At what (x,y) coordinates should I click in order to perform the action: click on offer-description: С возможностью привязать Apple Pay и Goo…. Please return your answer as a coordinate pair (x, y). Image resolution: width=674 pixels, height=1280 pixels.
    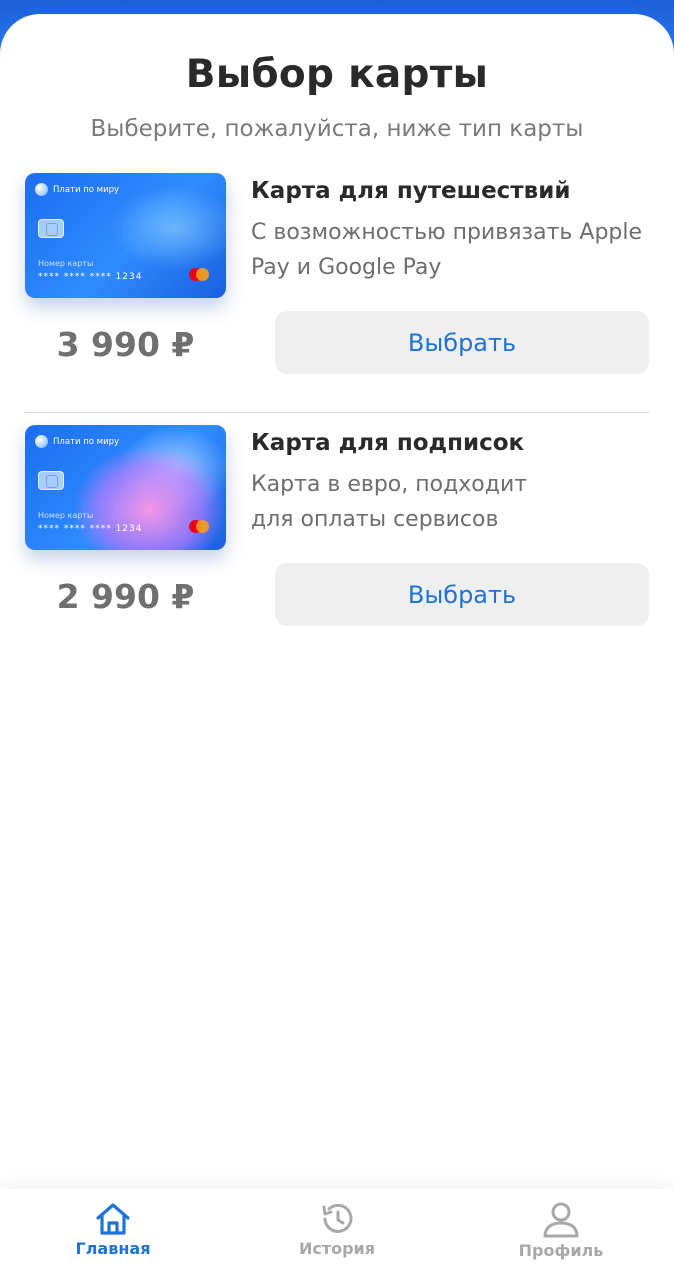
    Looking at the image, I should click on (447, 250).